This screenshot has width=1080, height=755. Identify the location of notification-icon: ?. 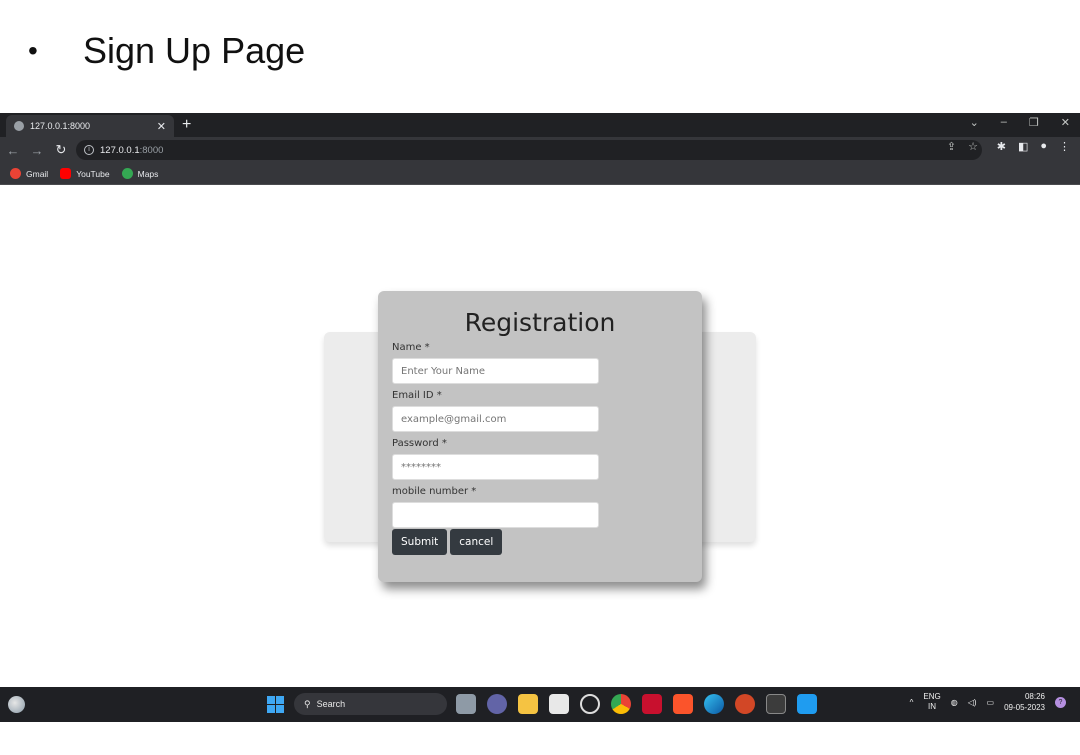
(1060, 702).